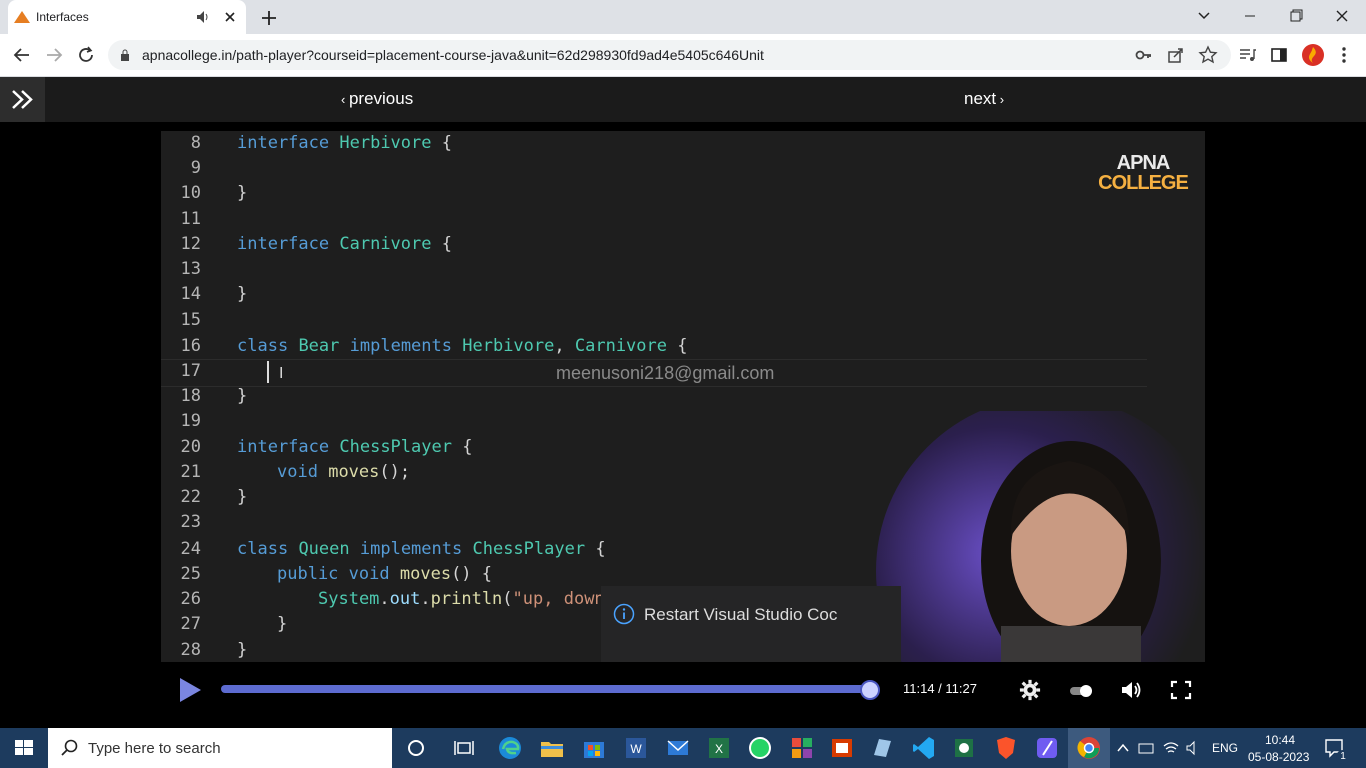 The image size is (1366, 768). Describe the element at coordinates (190, 650) in the screenshot. I see `line-number: 28` at that location.